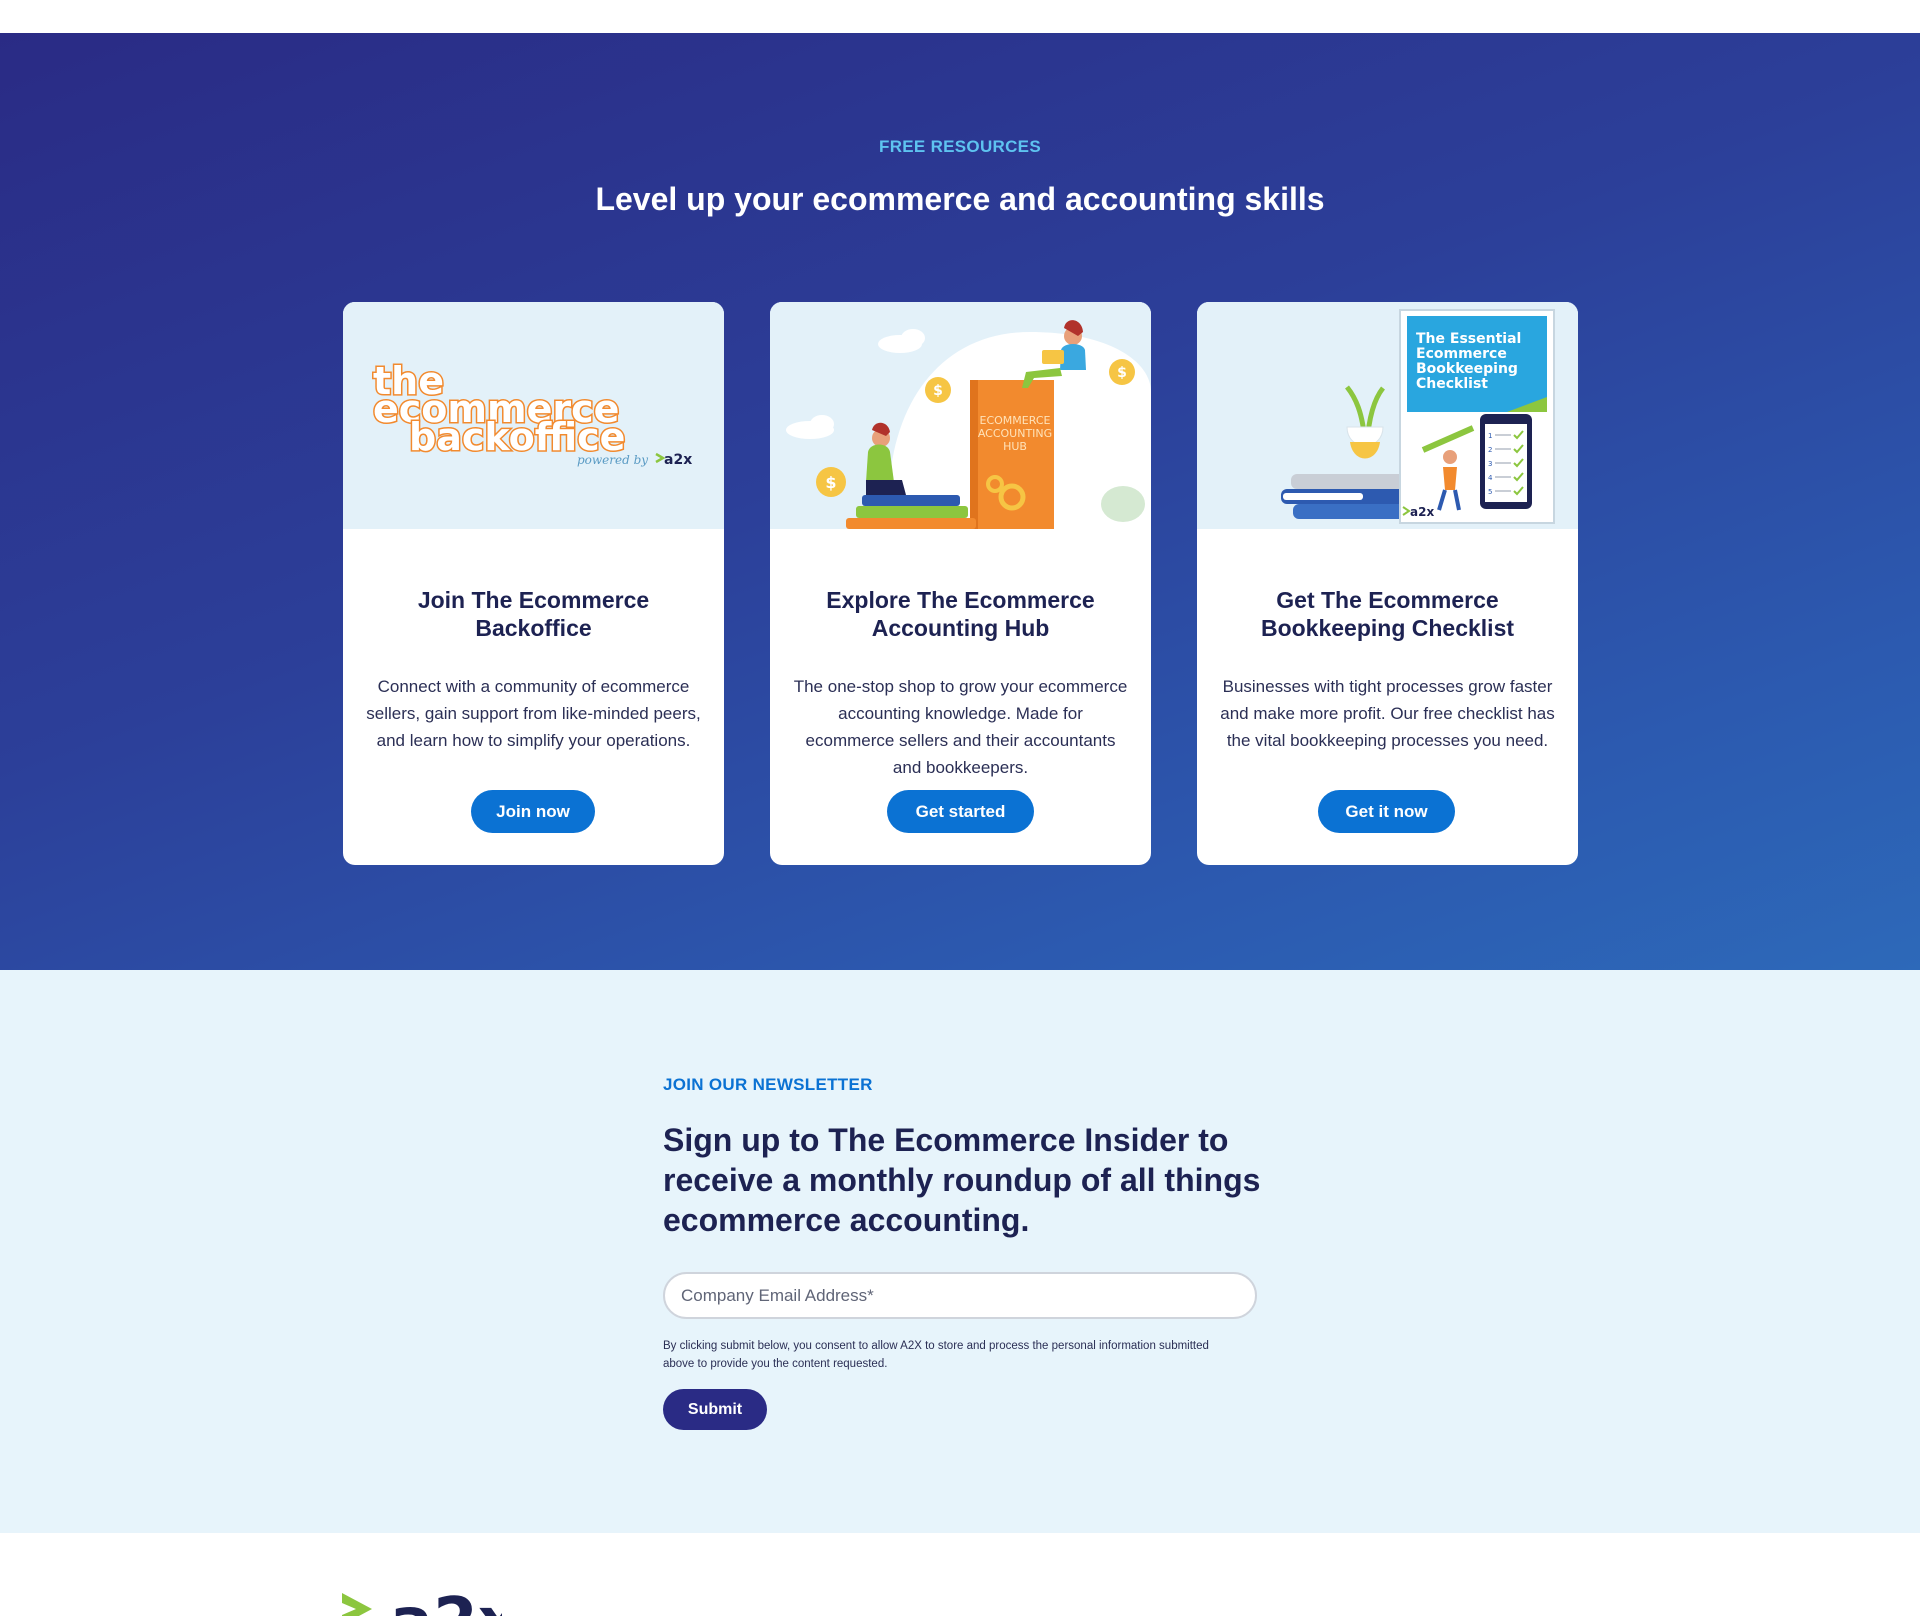  What do you see at coordinates (960, 1574) in the screenshot?
I see `footer: a2x` at bounding box center [960, 1574].